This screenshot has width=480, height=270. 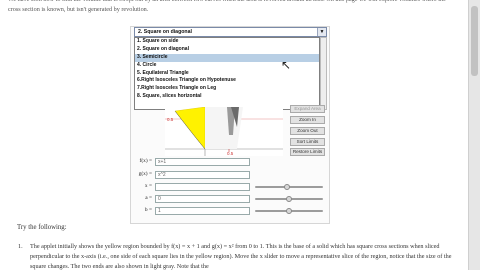 I want to click on option-right-isosceles-leg: 7.Right Isosceles Triangle on Leg, so click(x=227, y=89).